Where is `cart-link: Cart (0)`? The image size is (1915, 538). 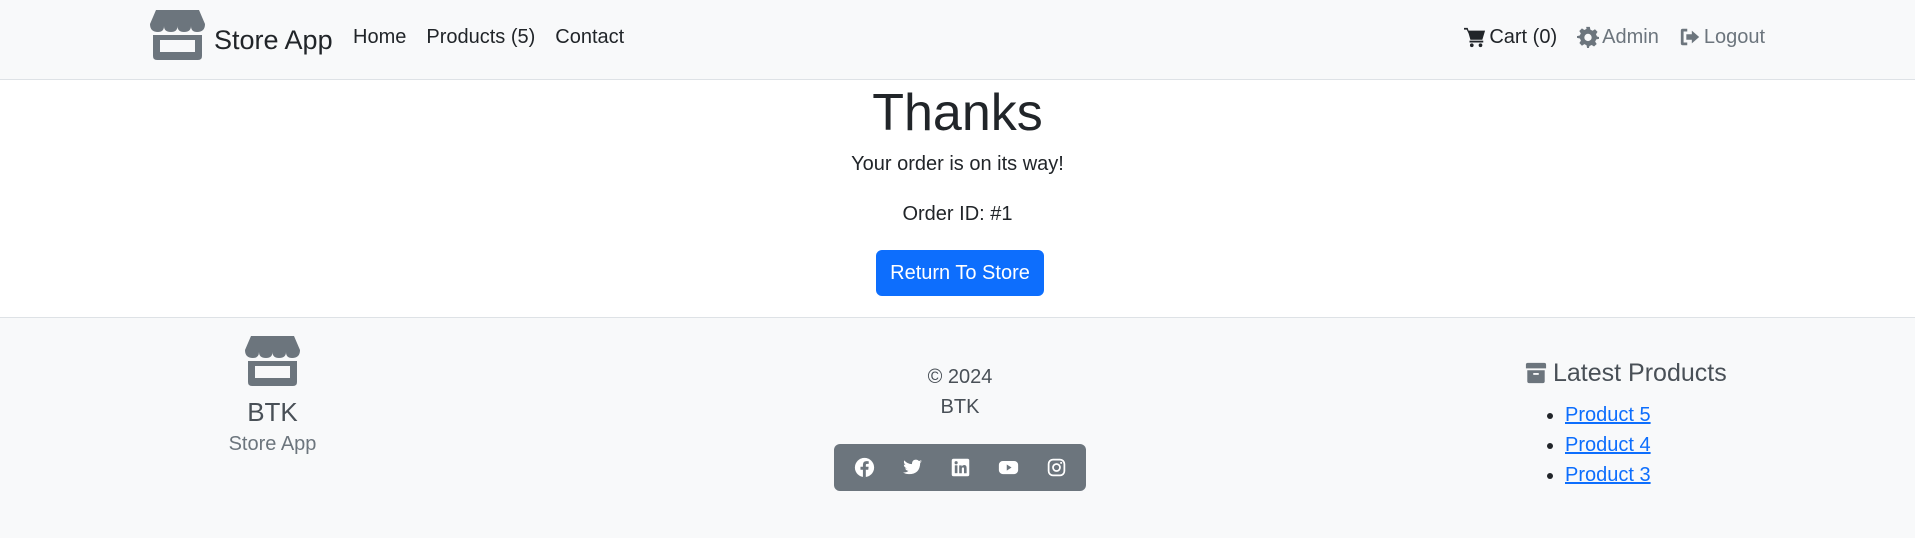
cart-link: Cart (0) is located at coordinates (1510, 37).